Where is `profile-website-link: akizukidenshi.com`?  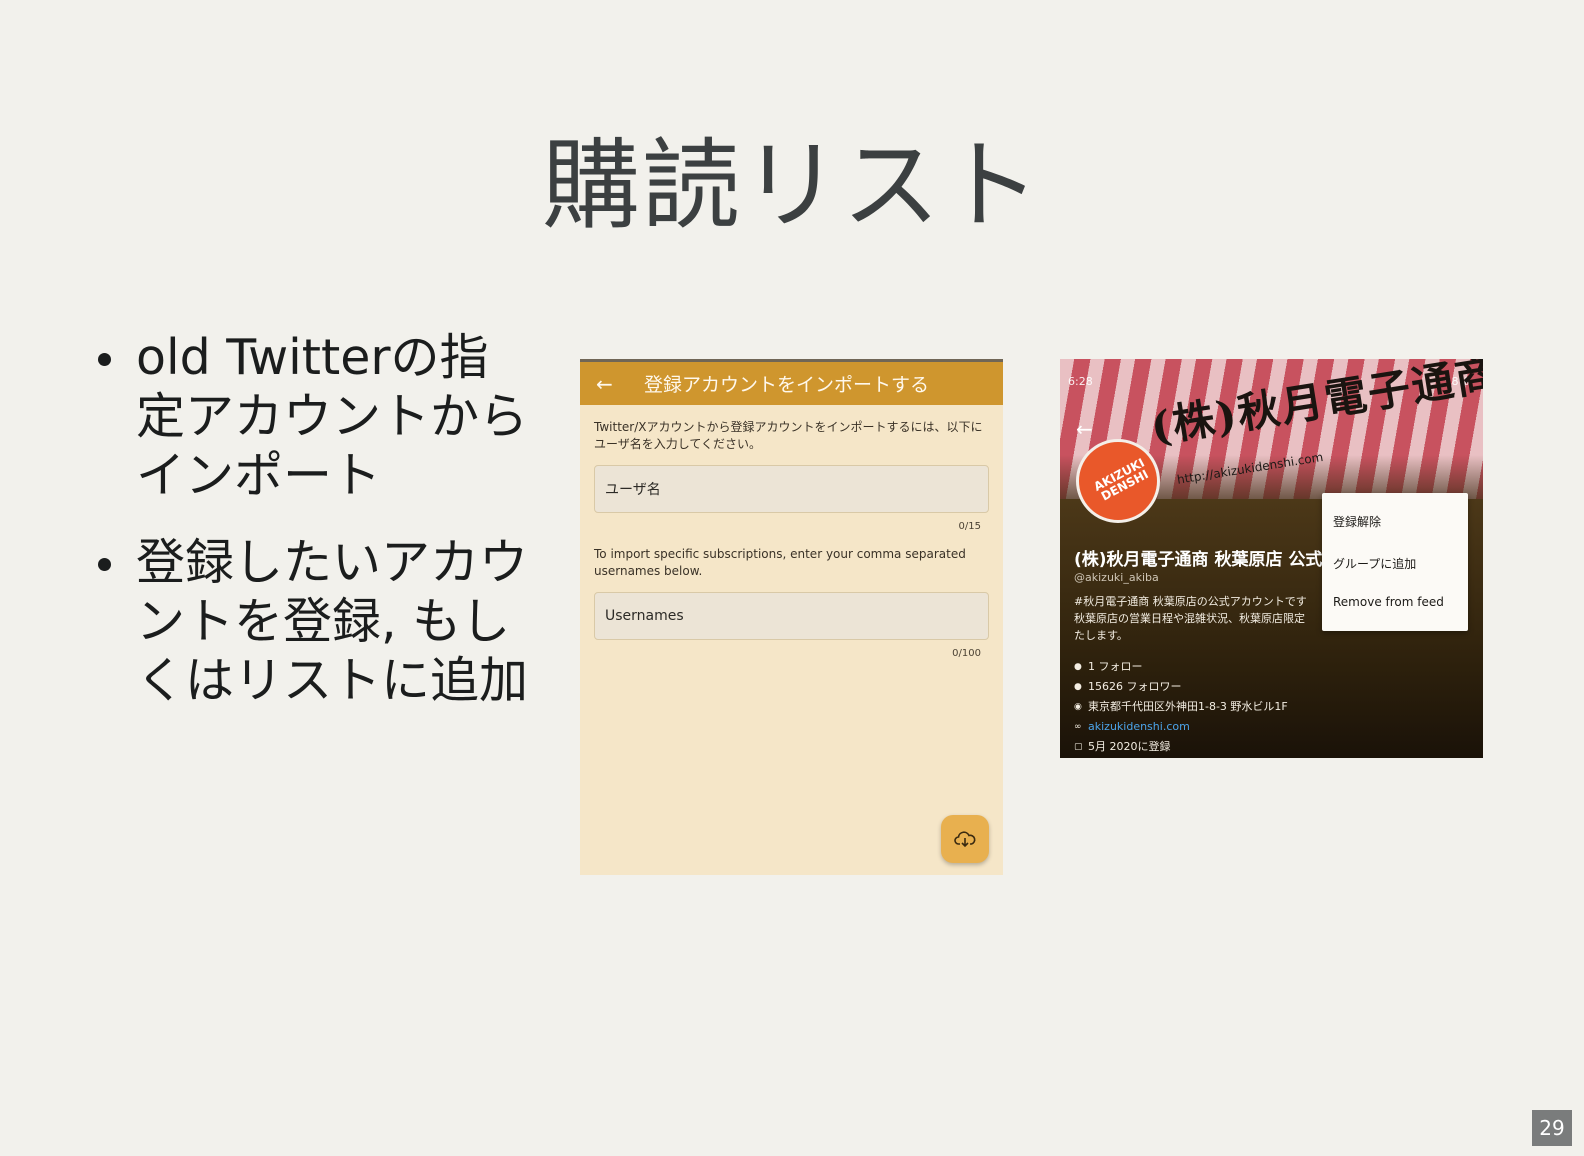
profile-website-link: akizukidenshi.com is located at coordinates (1139, 727).